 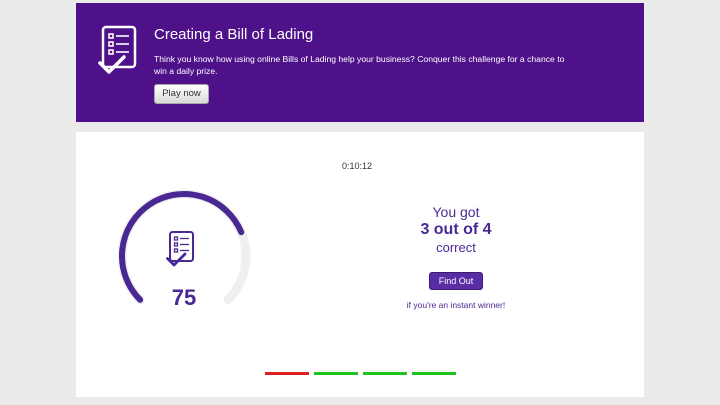 What do you see at coordinates (456, 305) in the screenshot?
I see `instant-winner-text: if you're an instant winner!` at bounding box center [456, 305].